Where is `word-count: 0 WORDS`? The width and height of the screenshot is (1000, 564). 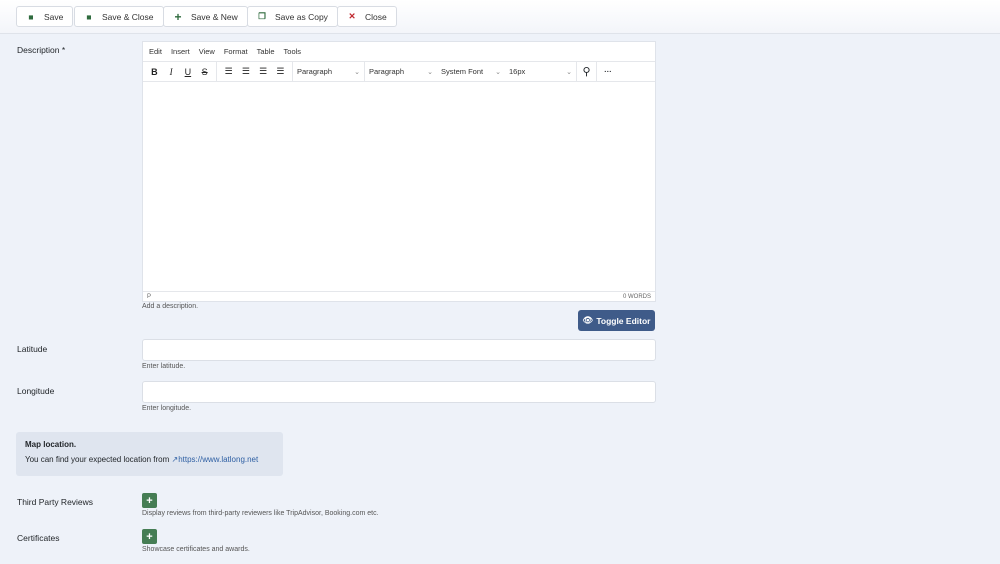
word-count: 0 WORDS is located at coordinates (636, 296).